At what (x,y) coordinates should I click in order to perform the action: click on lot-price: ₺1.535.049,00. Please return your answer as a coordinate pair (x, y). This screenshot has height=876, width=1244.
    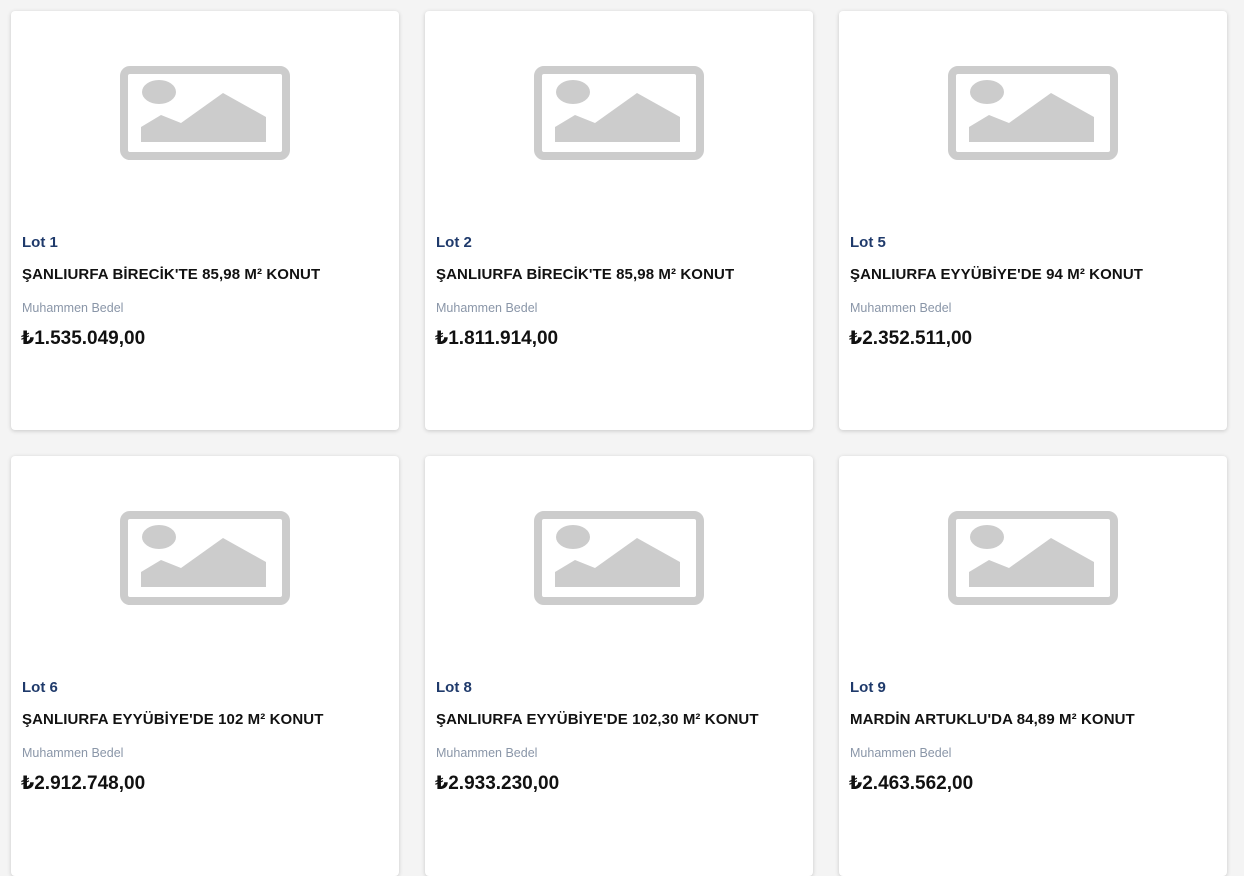
    Looking at the image, I should click on (83, 338).